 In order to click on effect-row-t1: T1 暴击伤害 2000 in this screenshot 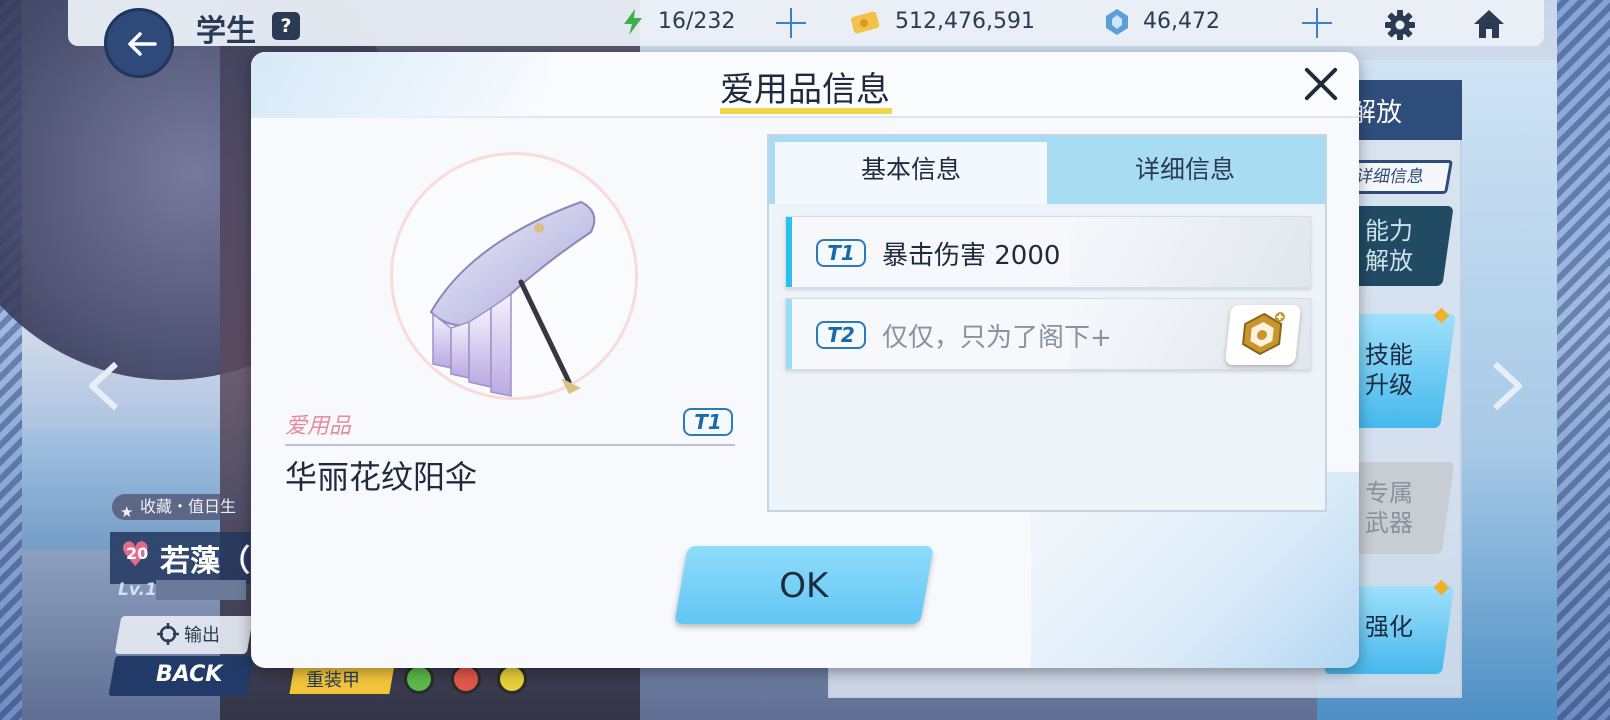, I will do `click(1048, 252)`.